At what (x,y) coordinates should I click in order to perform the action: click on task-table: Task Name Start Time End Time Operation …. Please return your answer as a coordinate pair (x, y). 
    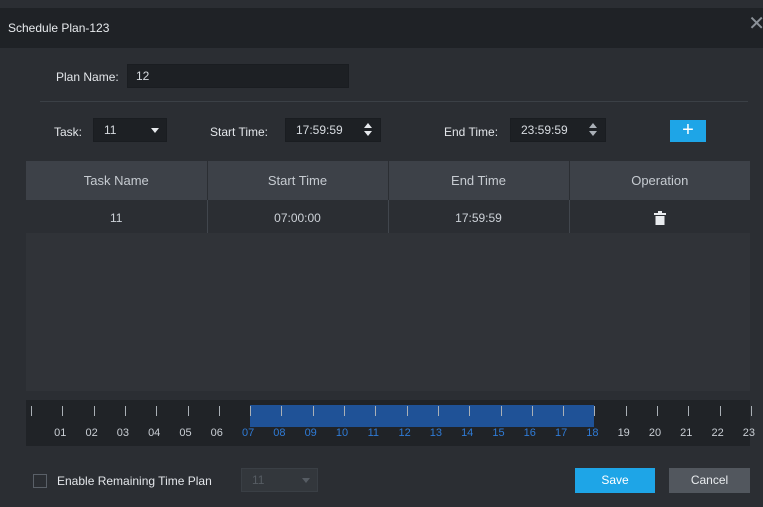
    Looking at the image, I should click on (388, 198).